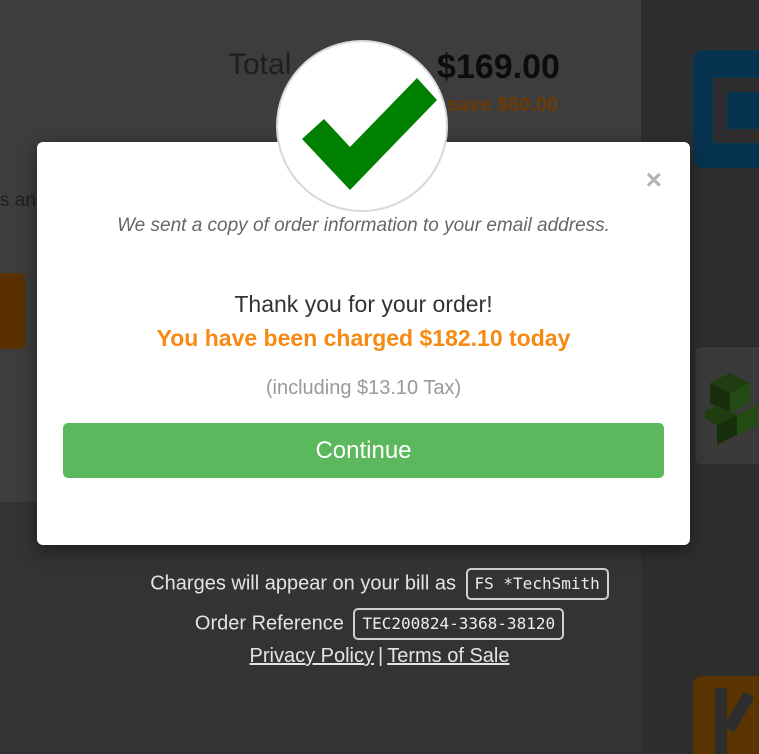 The image size is (759, 754). Describe the element at coordinates (654, 180) in the screenshot. I see `close-icon: ×` at that location.